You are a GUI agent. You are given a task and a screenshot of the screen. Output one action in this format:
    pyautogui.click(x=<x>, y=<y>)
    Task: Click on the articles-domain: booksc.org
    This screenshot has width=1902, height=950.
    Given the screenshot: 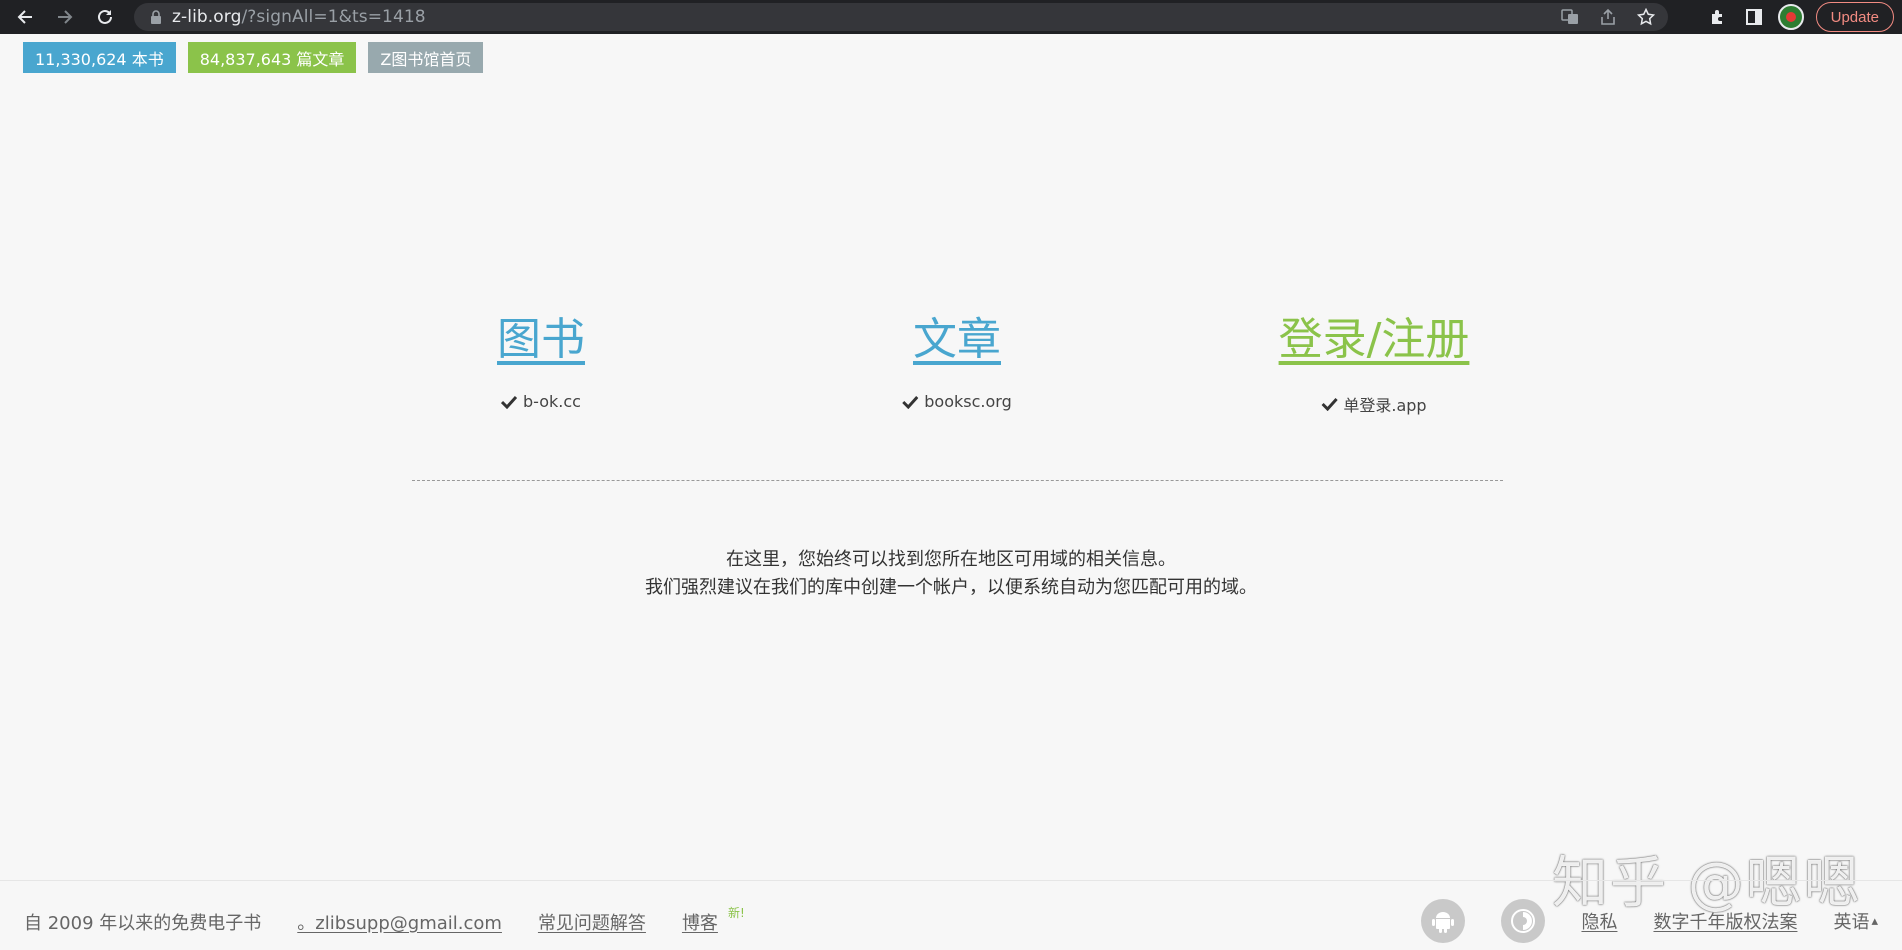 What is the action you would take?
    pyautogui.click(x=968, y=401)
    